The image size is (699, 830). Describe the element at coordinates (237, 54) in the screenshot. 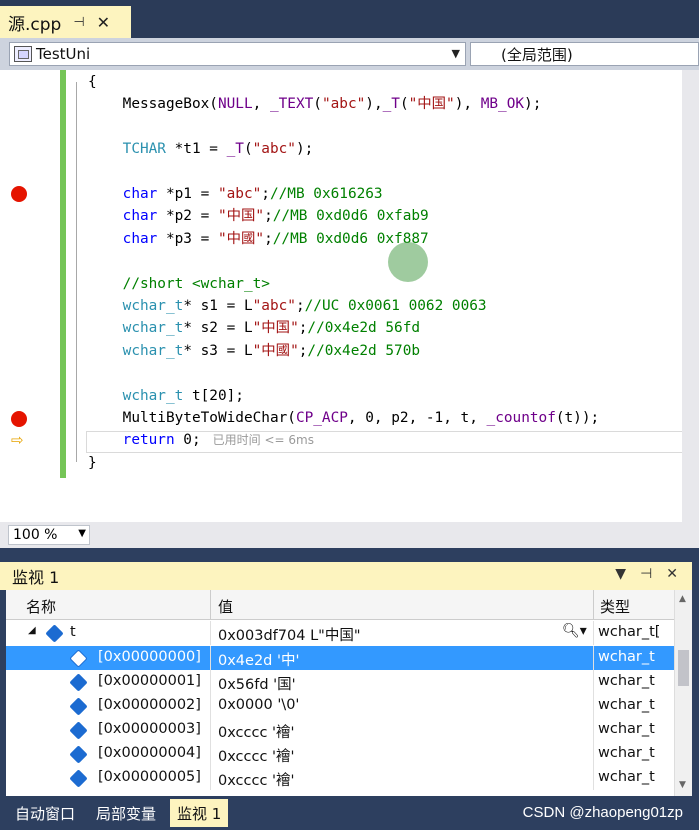

I see `scope-dropdown: TestUni ▼` at that location.